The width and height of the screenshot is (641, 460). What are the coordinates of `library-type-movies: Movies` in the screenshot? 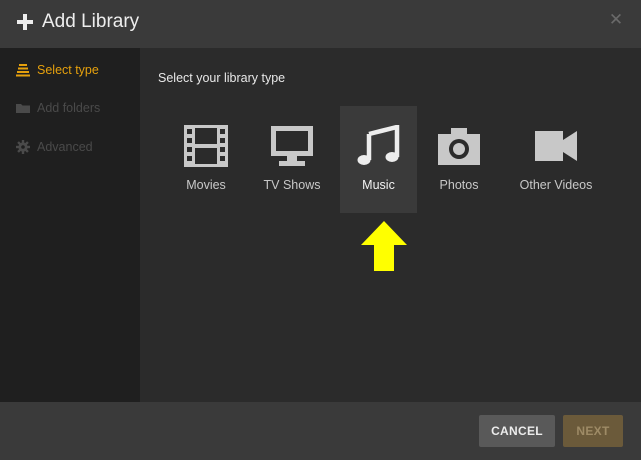 It's located at (206, 159).